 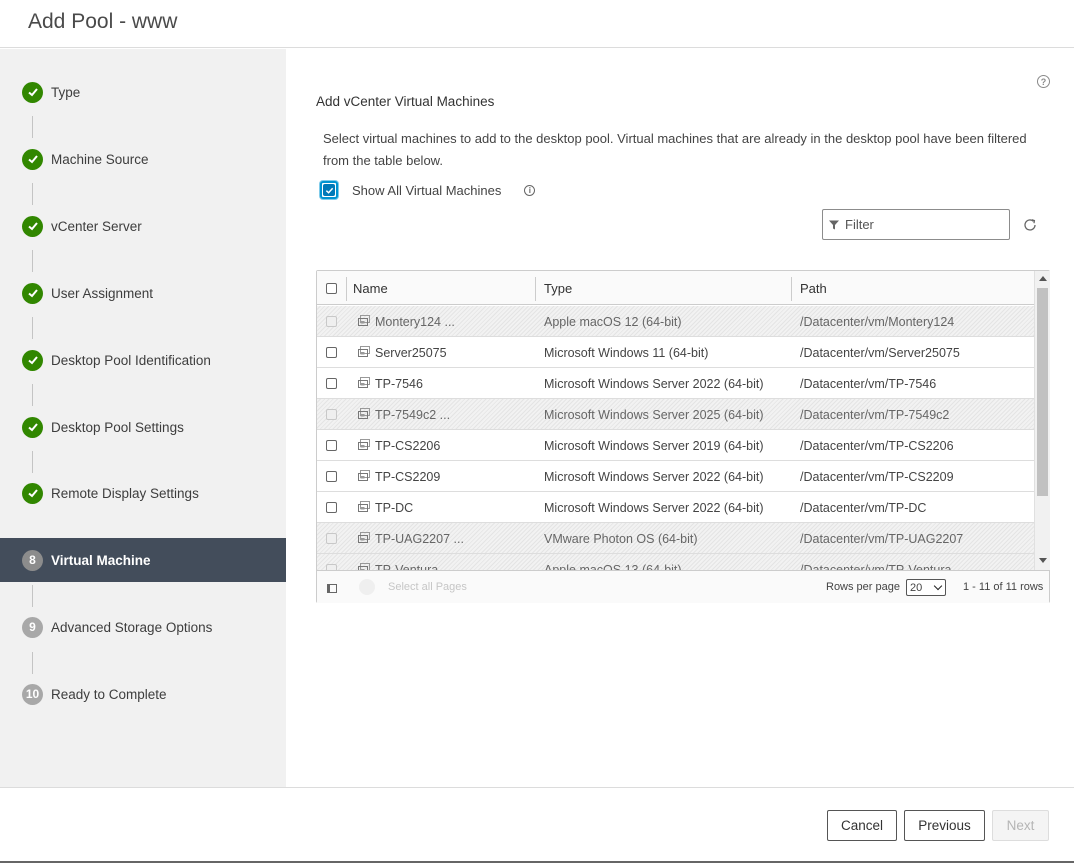 I want to click on vm-type: Apple macOS 12 (64-bit), so click(x=613, y=321).